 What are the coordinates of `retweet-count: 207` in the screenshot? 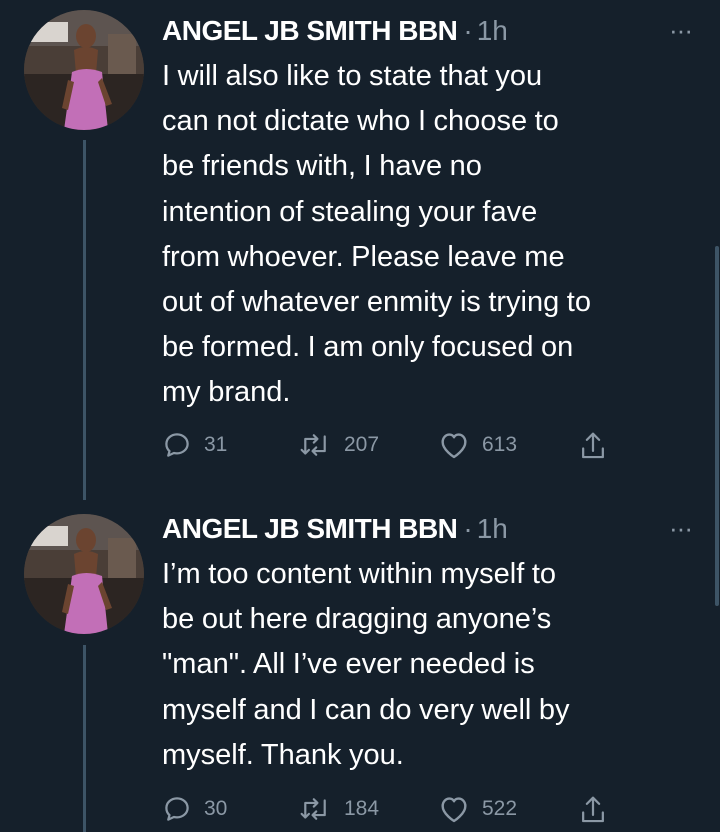 It's located at (362, 444).